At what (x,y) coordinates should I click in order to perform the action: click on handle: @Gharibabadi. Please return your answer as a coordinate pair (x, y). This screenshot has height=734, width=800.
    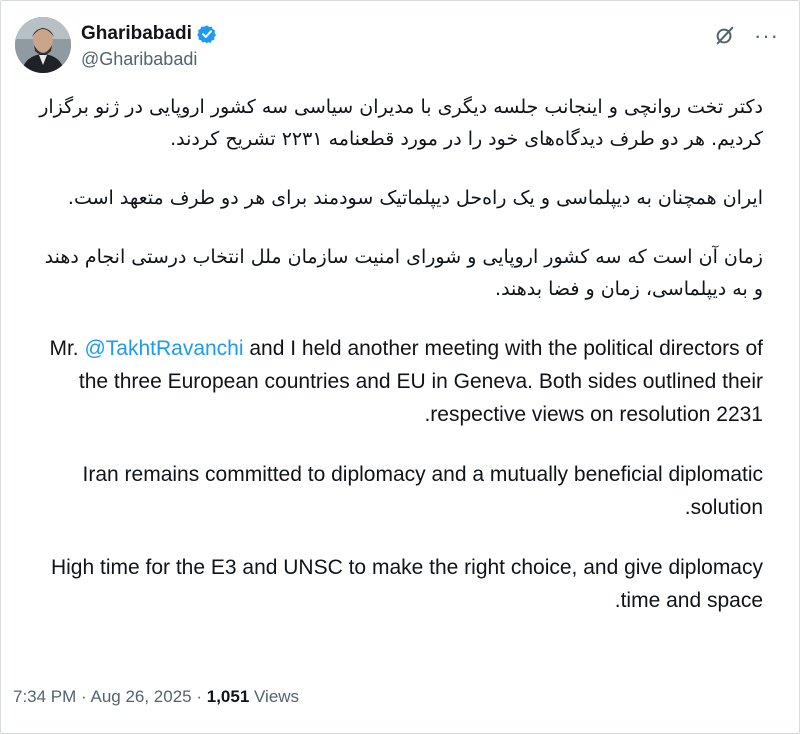
    Looking at the image, I should click on (149, 59).